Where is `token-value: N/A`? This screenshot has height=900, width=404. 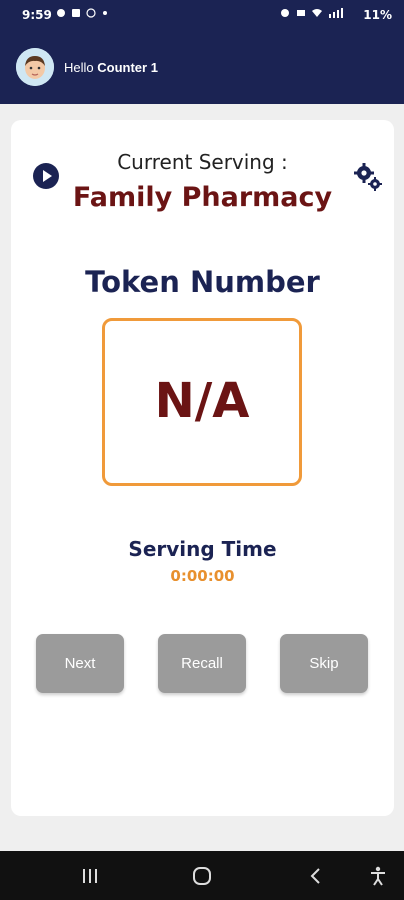 token-value: N/A is located at coordinates (202, 401).